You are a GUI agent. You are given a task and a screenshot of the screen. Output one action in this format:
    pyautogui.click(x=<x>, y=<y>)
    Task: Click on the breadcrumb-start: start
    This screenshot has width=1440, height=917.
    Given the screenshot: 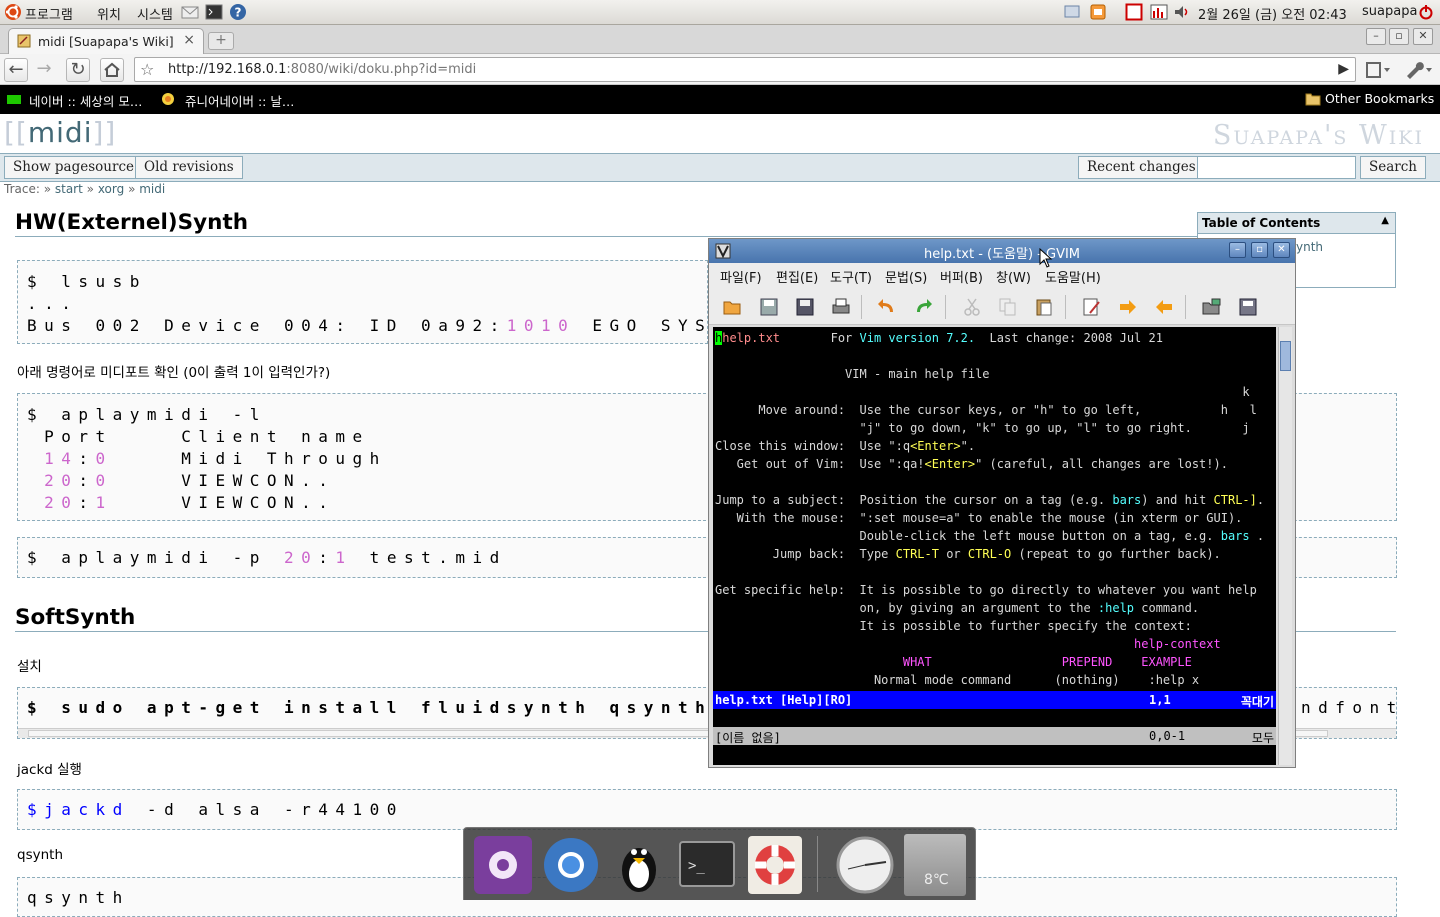 What is the action you would take?
    pyautogui.click(x=69, y=189)
    